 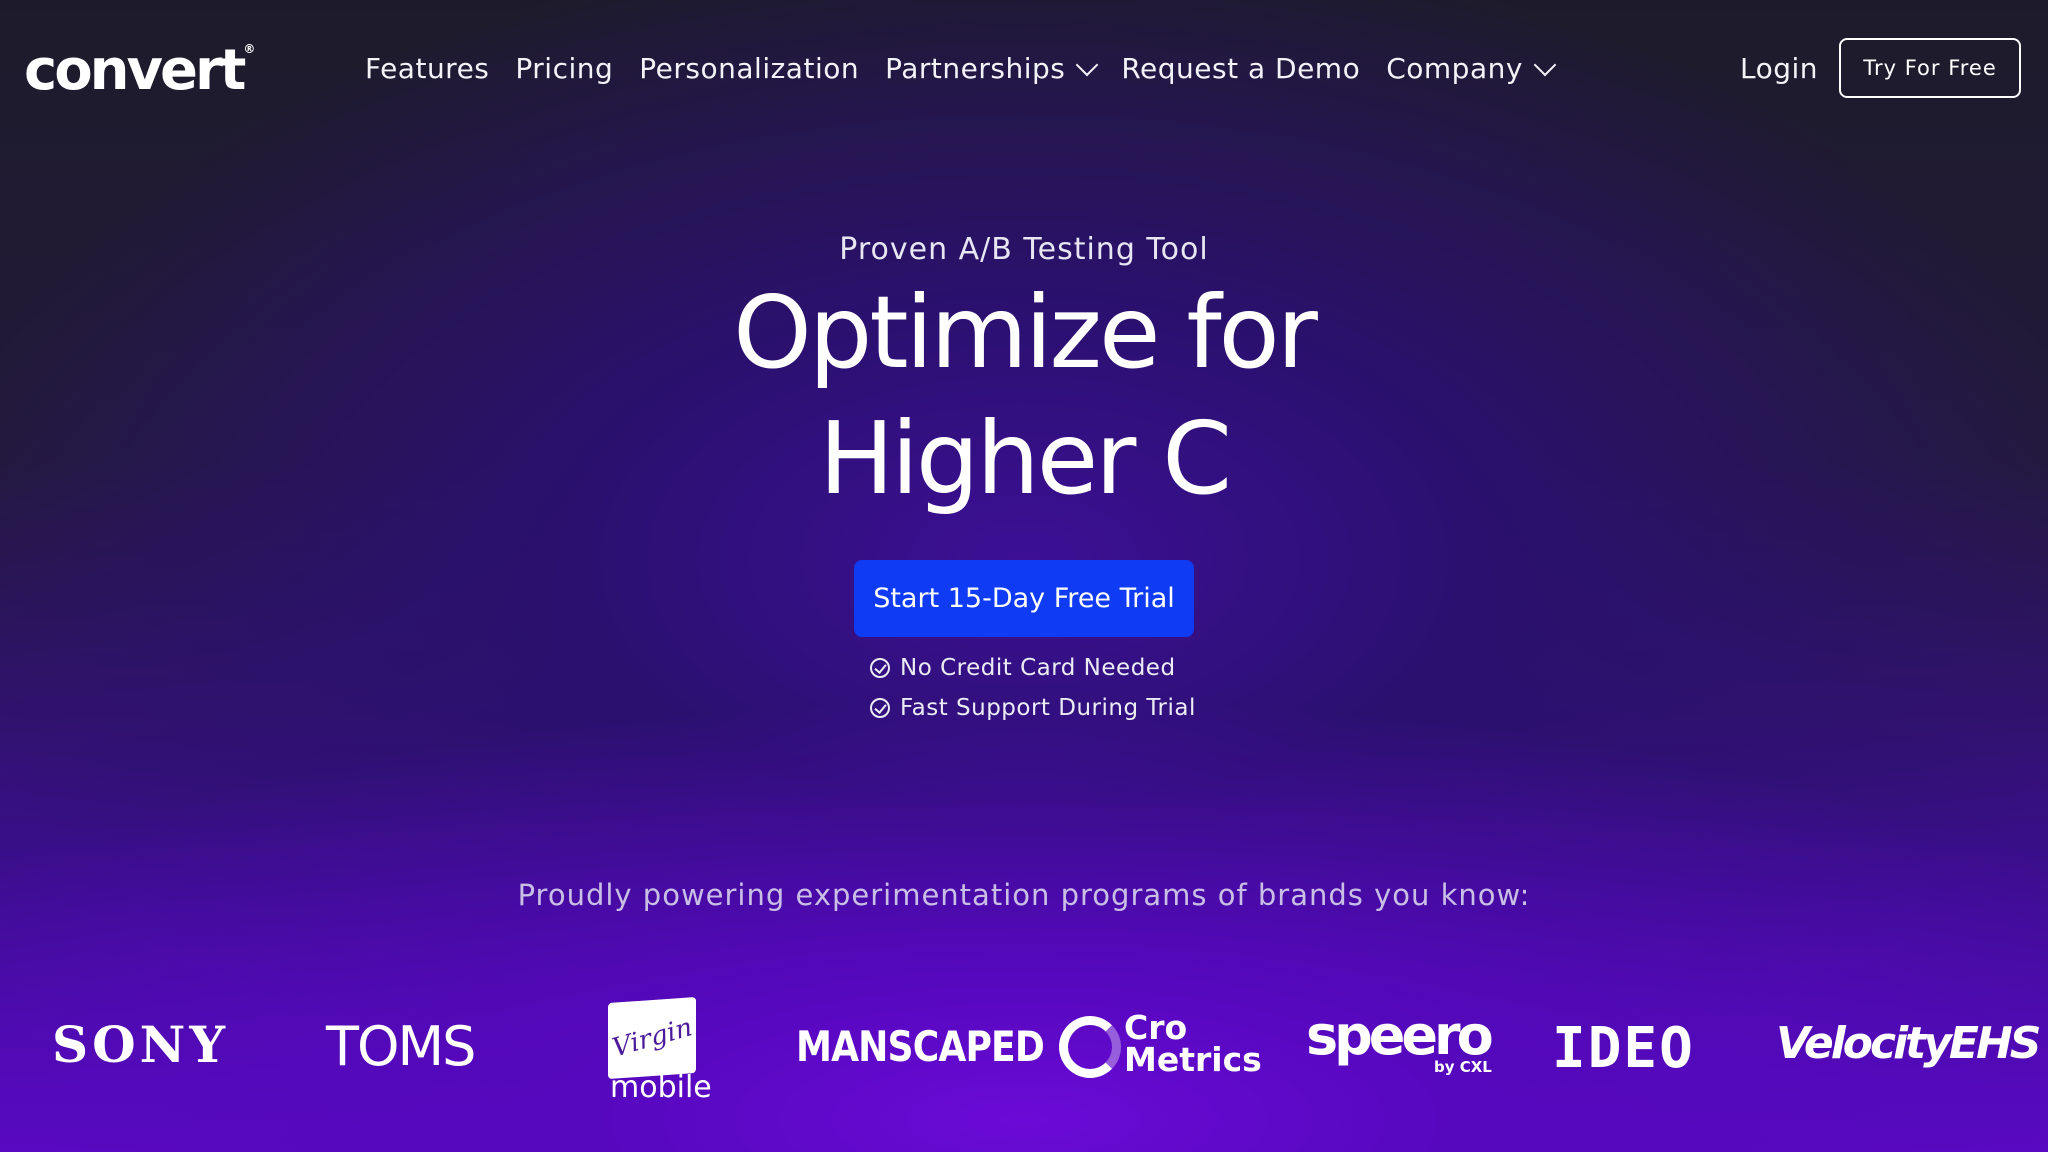 What do you see at coordinates (1623, 1048) in the screenshot?
I see `ideo-logo: IDEO` at bounding box center [1623, 1048].